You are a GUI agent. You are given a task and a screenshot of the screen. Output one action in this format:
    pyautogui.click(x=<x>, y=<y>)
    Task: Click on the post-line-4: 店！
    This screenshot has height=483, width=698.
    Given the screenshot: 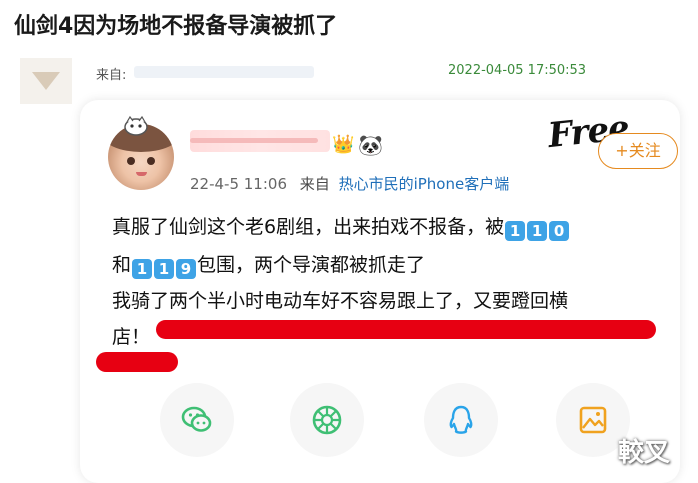 What is the action you would take?
    pyautogui.click(x=131, y=337)
    